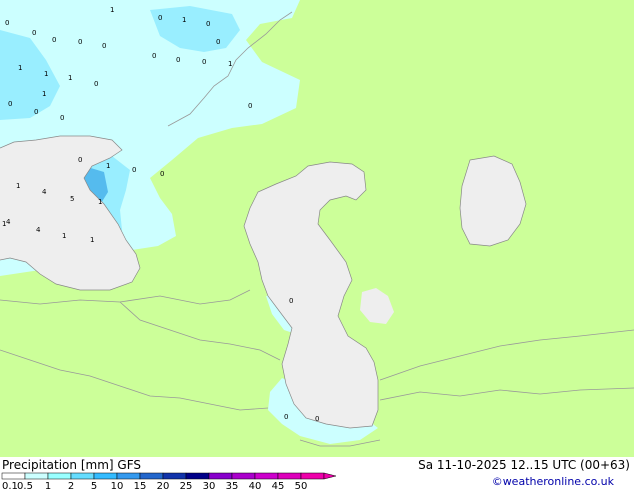  Describe the element at coordinates (278, 485) in the screenshot. I see `legend-label: 45` at that location.